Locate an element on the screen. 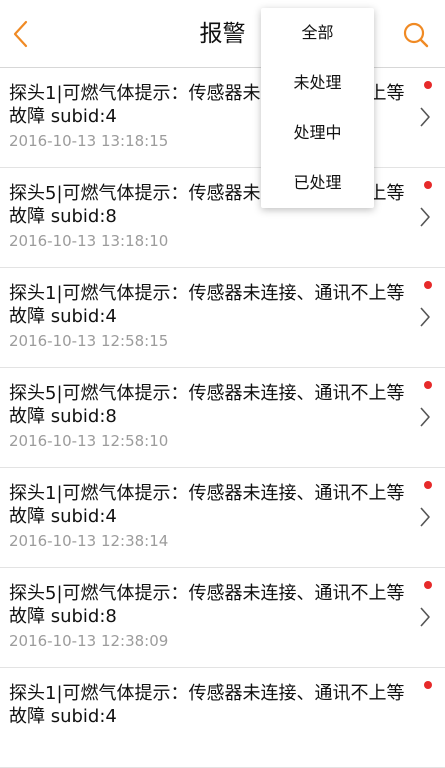 This screenshot has height=768, width=445. search-button is located at coordinates (416, 35).